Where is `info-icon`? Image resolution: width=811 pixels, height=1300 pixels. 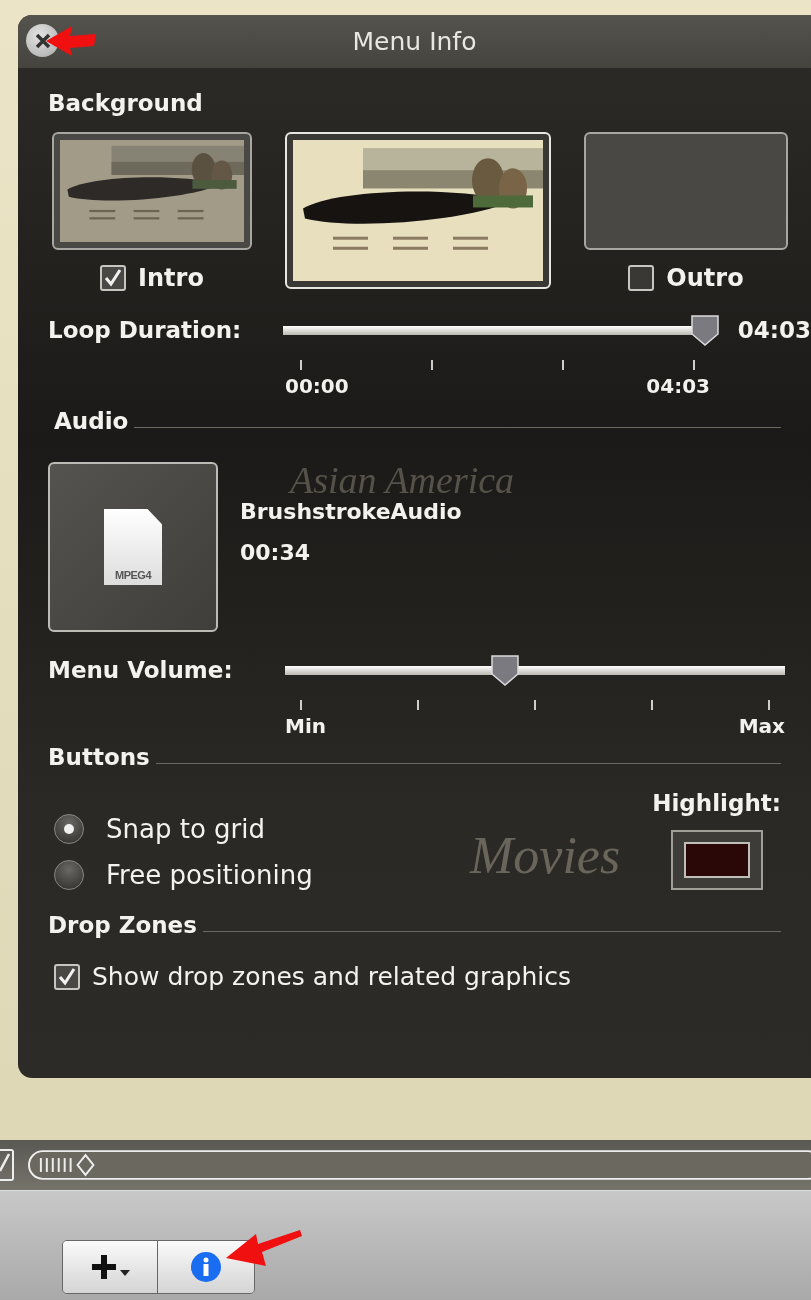
info-icon is located at coordinates (206, 1267).